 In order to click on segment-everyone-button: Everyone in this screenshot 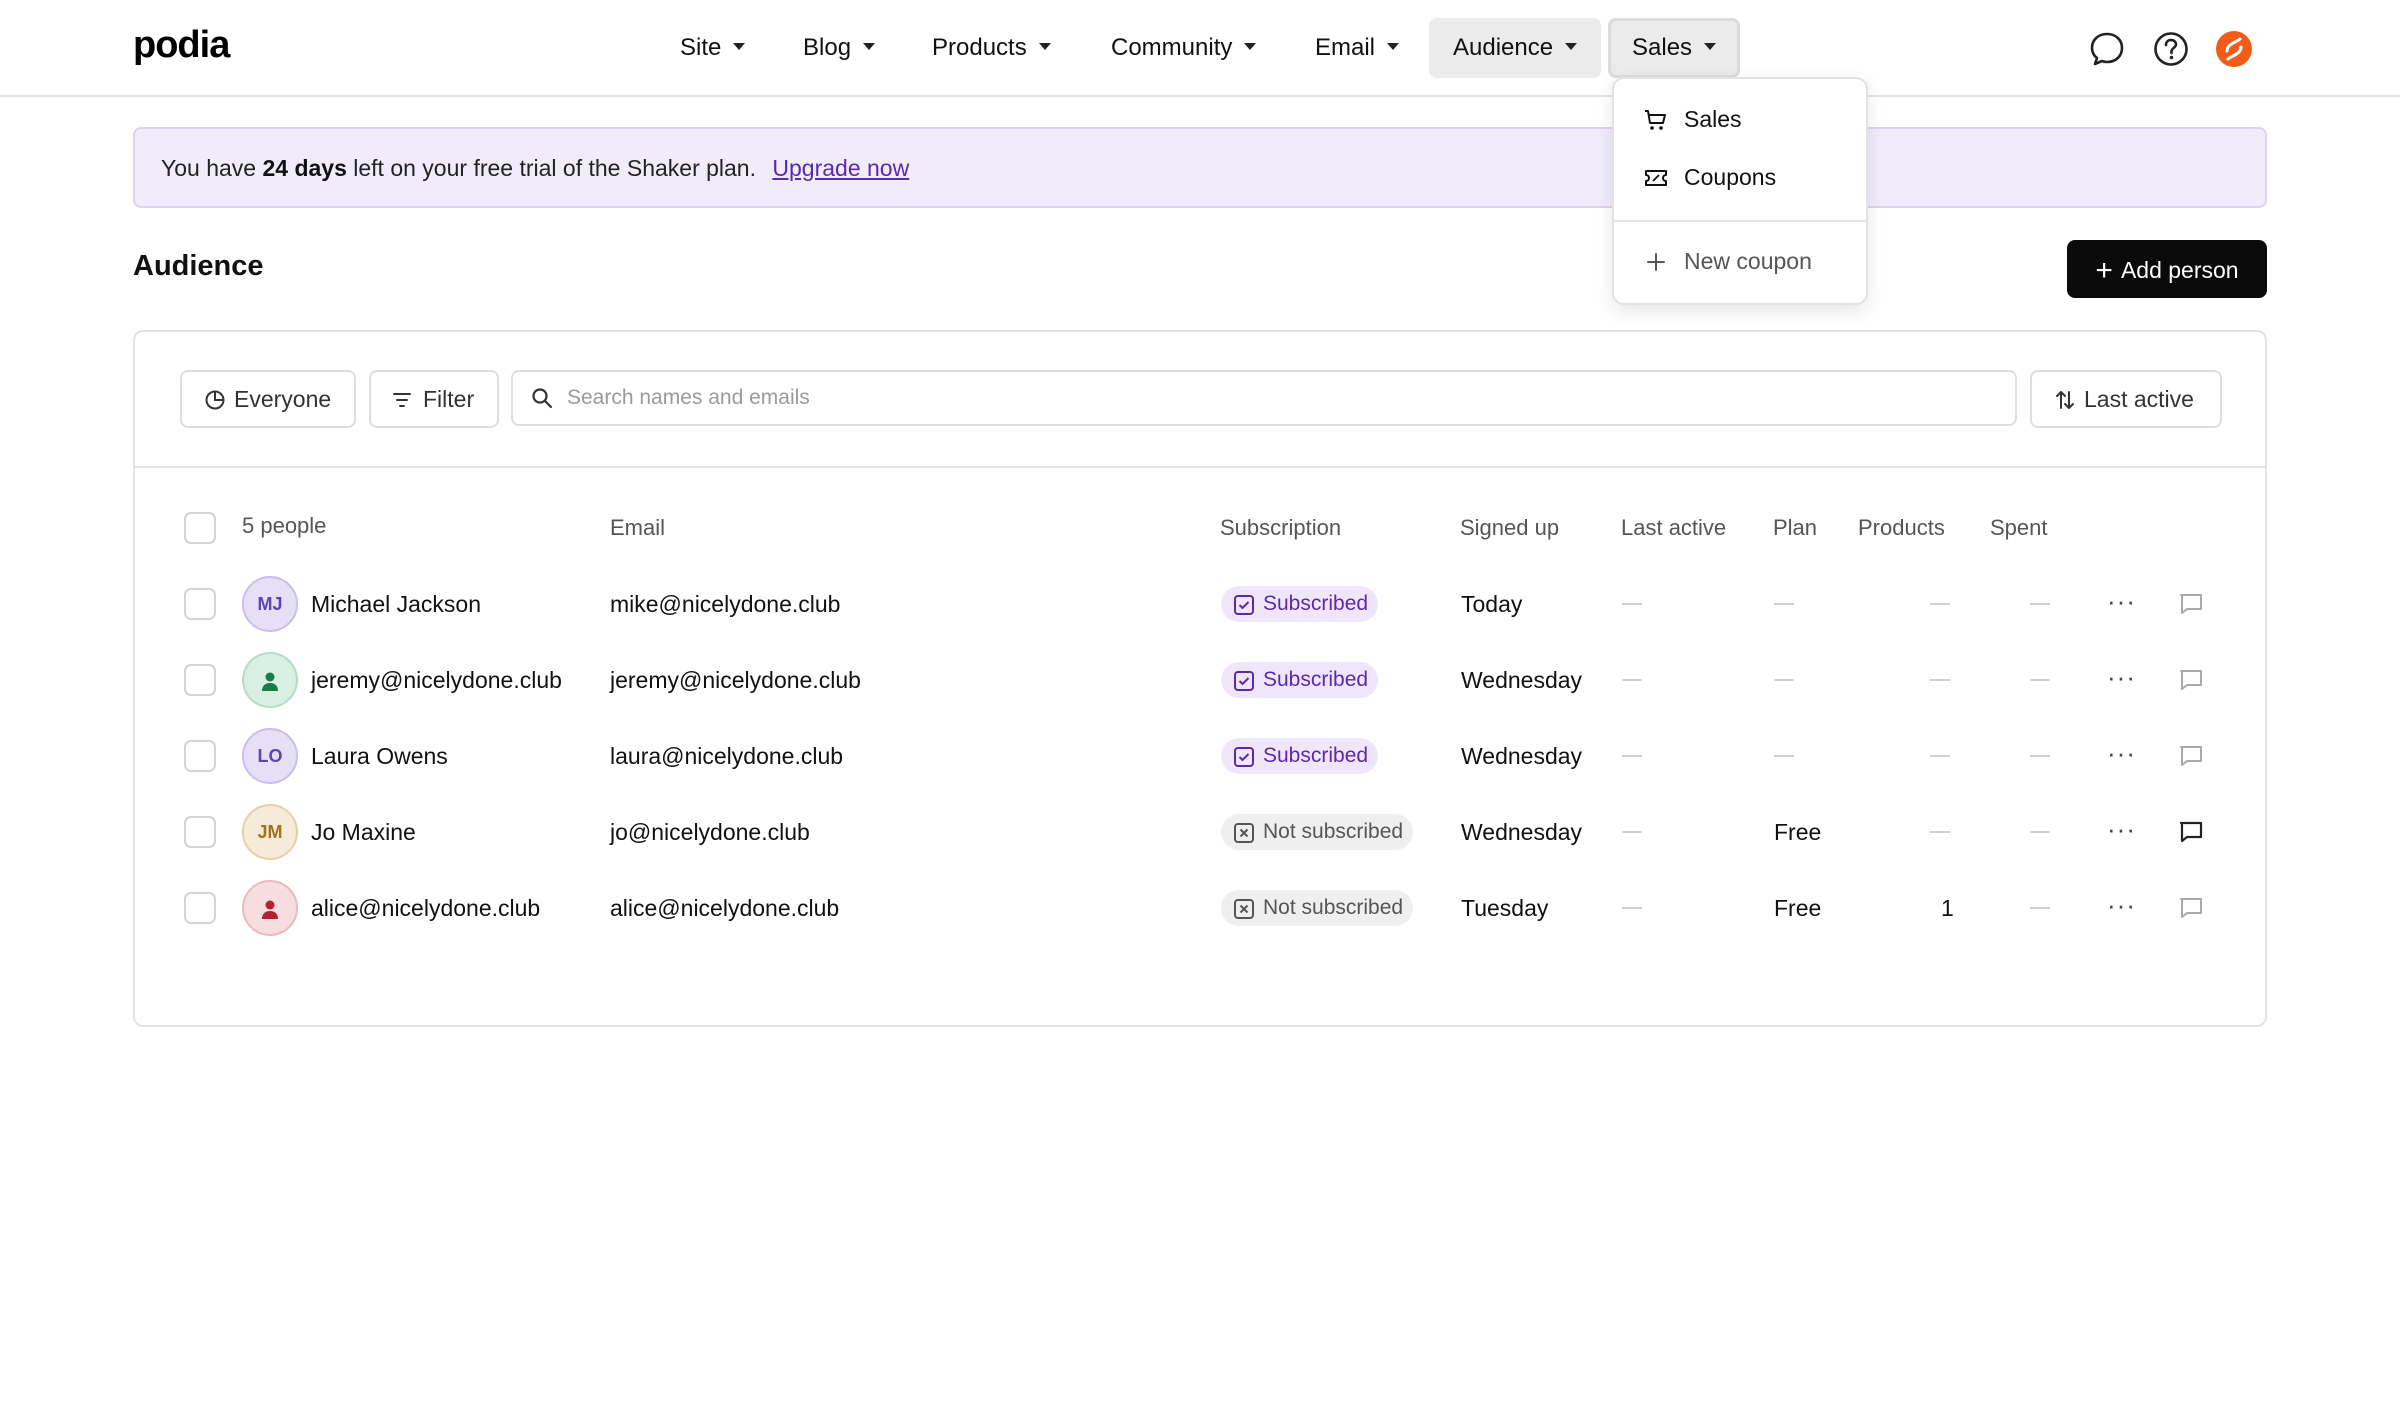, I will do `click(268, 399)`.